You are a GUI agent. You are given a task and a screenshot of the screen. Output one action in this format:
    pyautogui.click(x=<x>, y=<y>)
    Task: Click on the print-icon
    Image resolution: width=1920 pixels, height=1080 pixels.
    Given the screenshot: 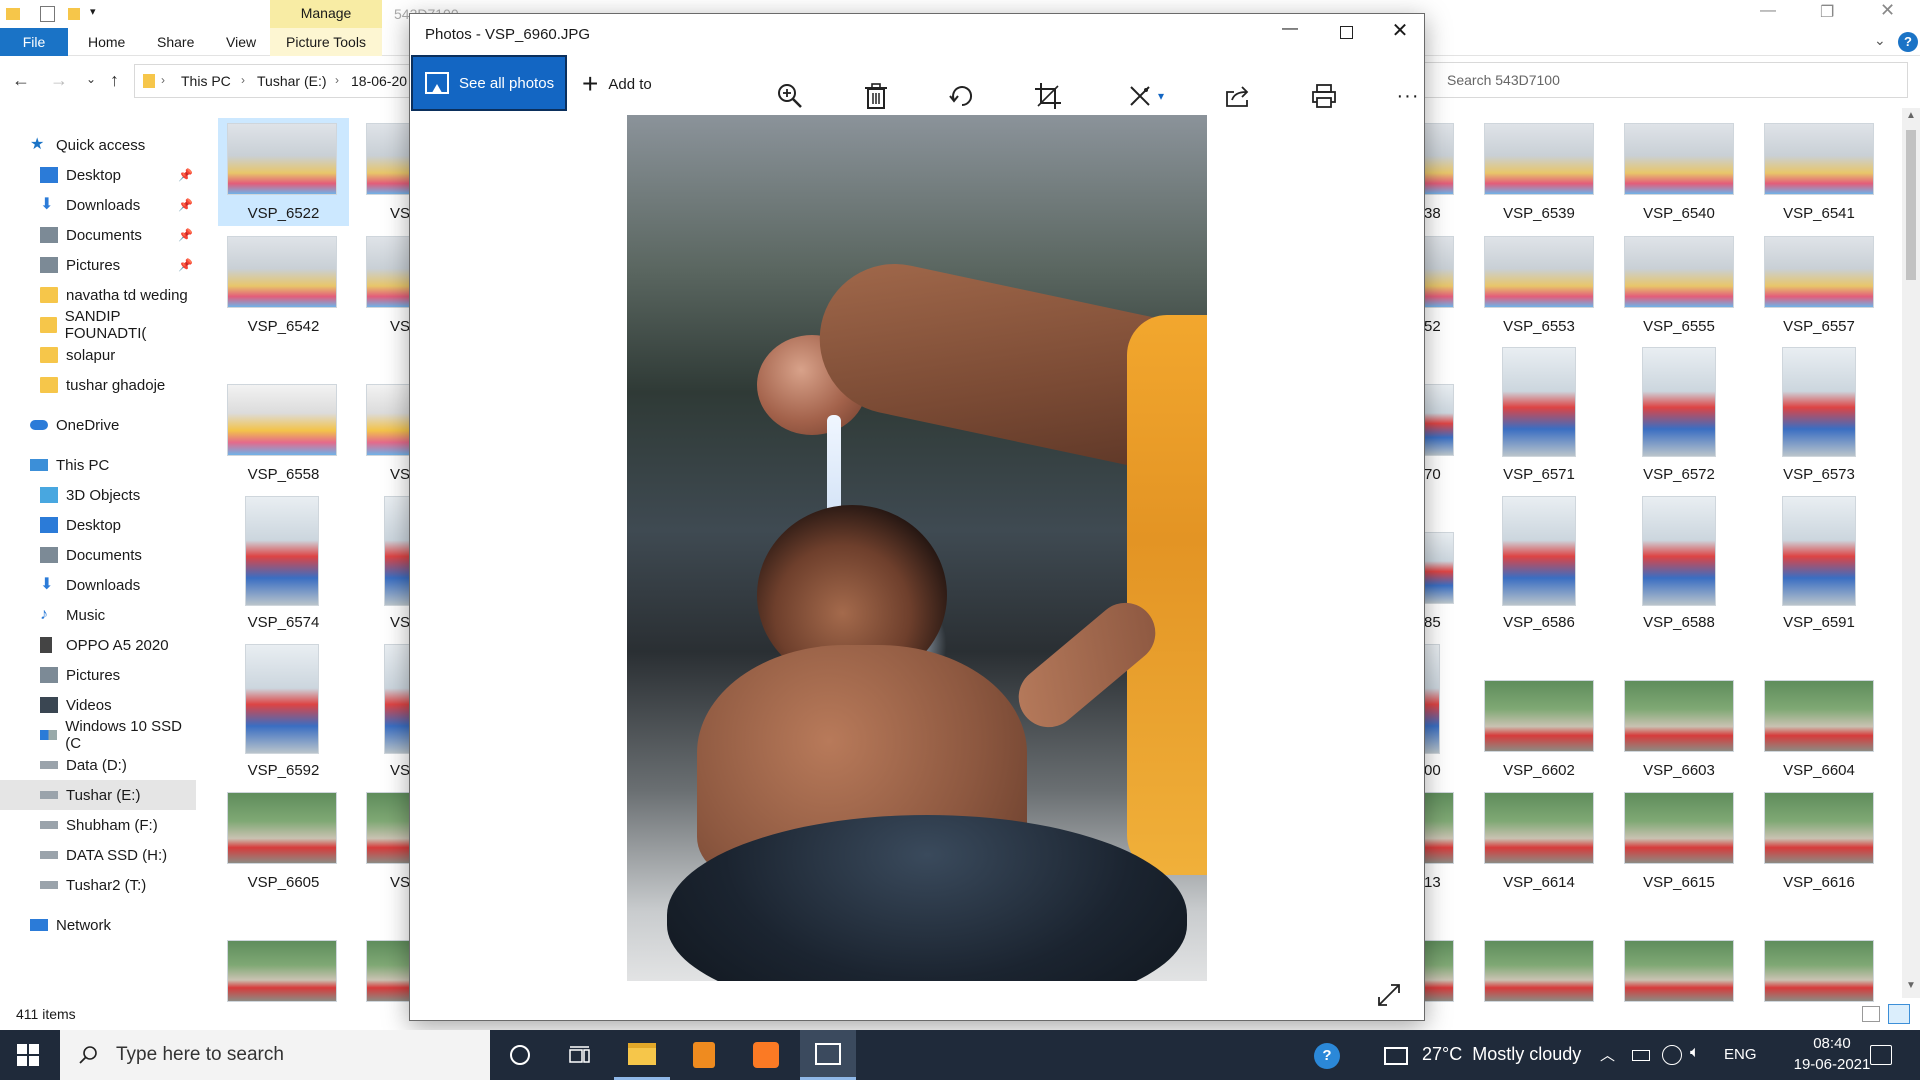 What is the action you would take?
    pyautogui.click(x=1324, y=96)
    